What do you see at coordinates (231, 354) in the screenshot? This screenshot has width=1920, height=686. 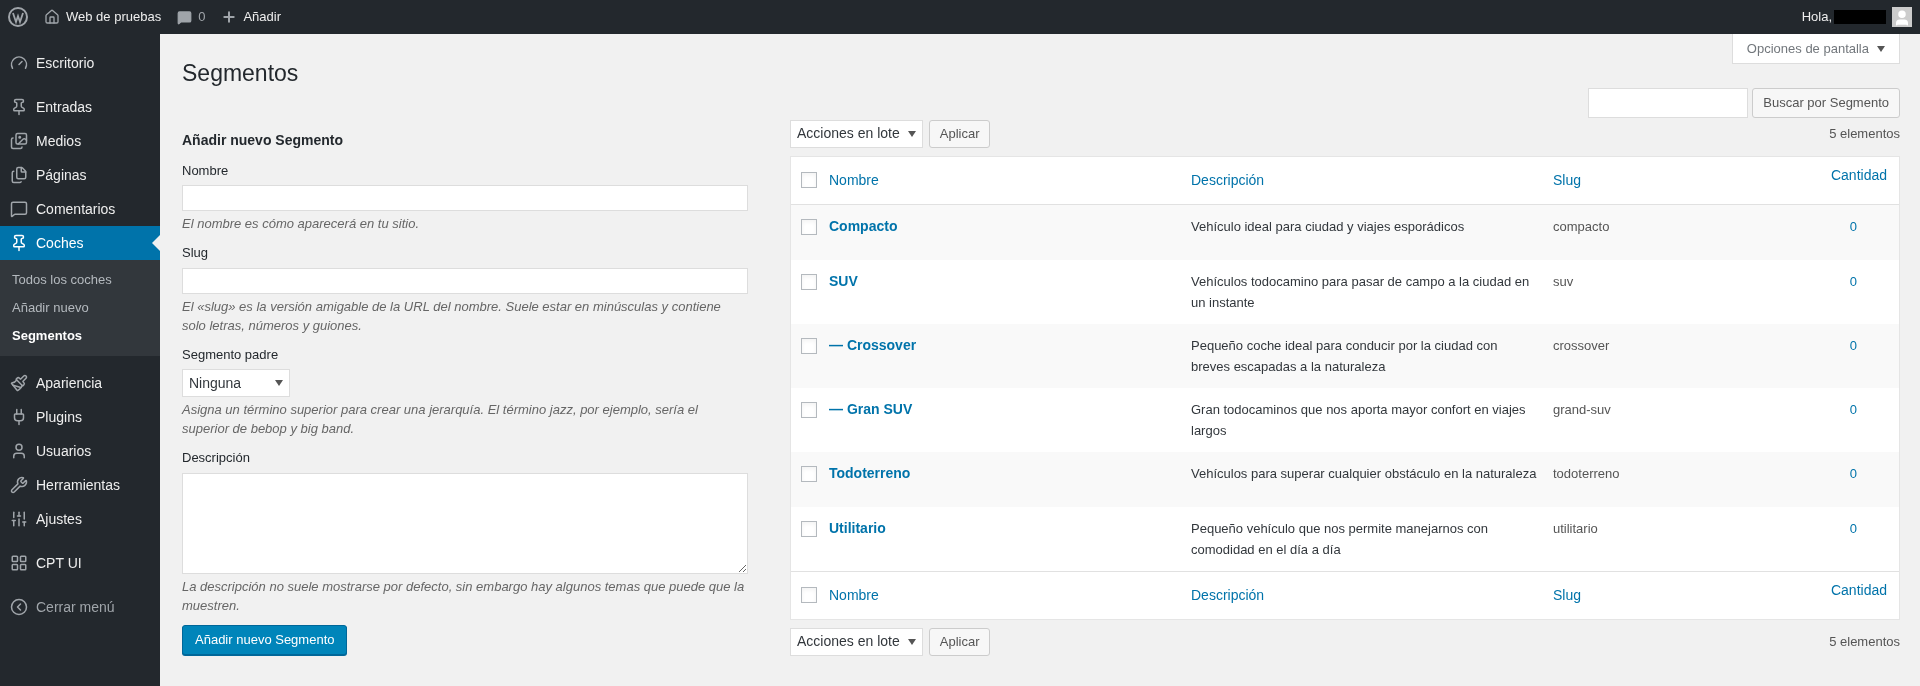 I see `field-label: Segmento padre` at bounding box center [231, 354].